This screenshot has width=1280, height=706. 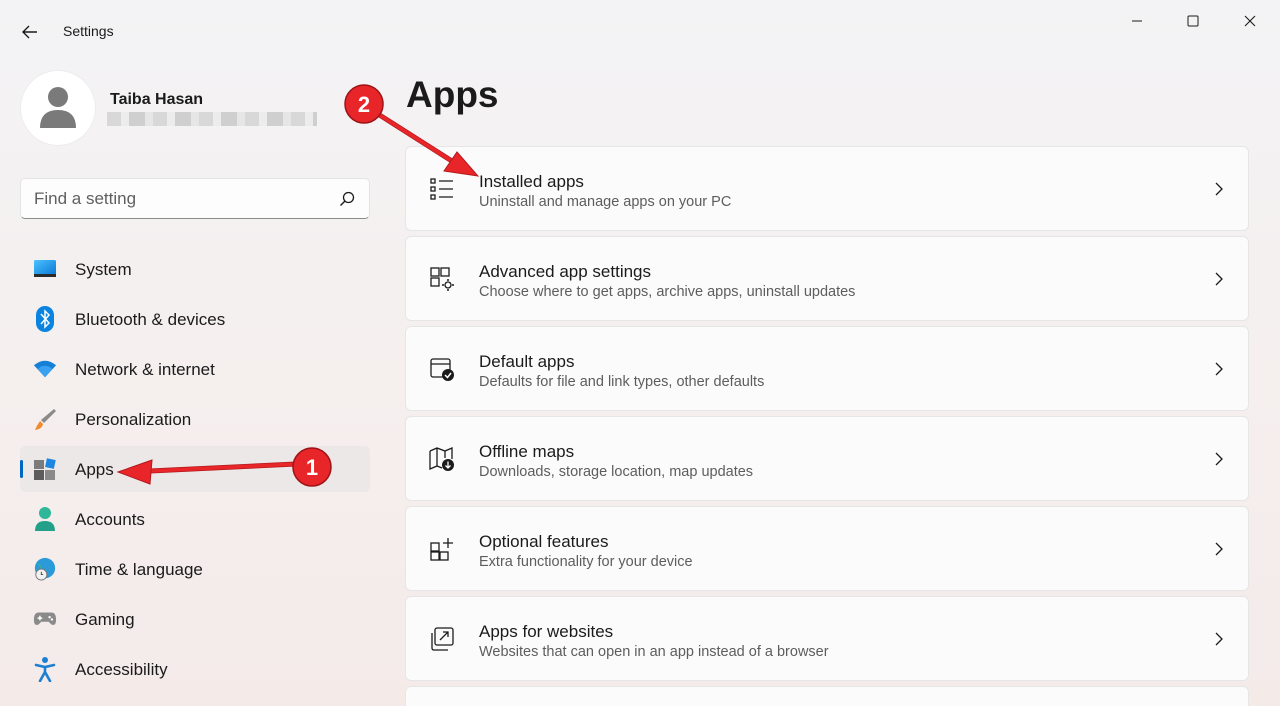 I want to click on sidebar-item-gaming: Gaming, so click(x=195, y=619).